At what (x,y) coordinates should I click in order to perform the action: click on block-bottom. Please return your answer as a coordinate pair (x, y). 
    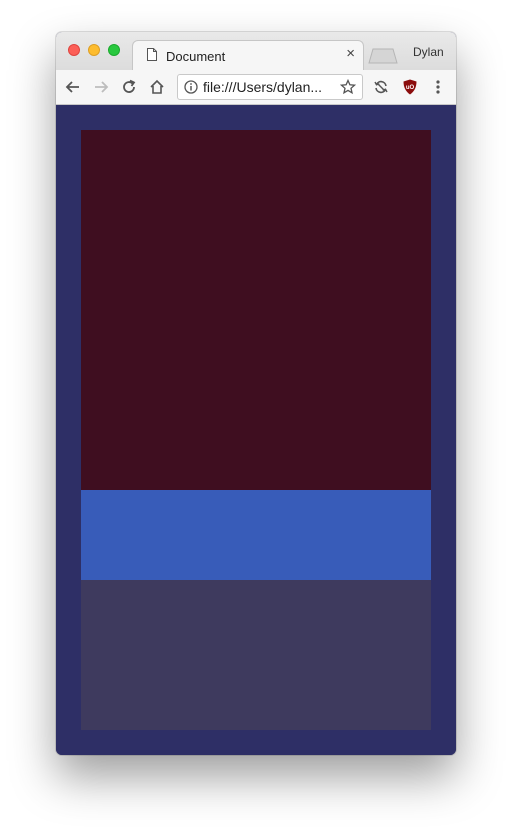
    Looking at the image, I should click on (256, 655).